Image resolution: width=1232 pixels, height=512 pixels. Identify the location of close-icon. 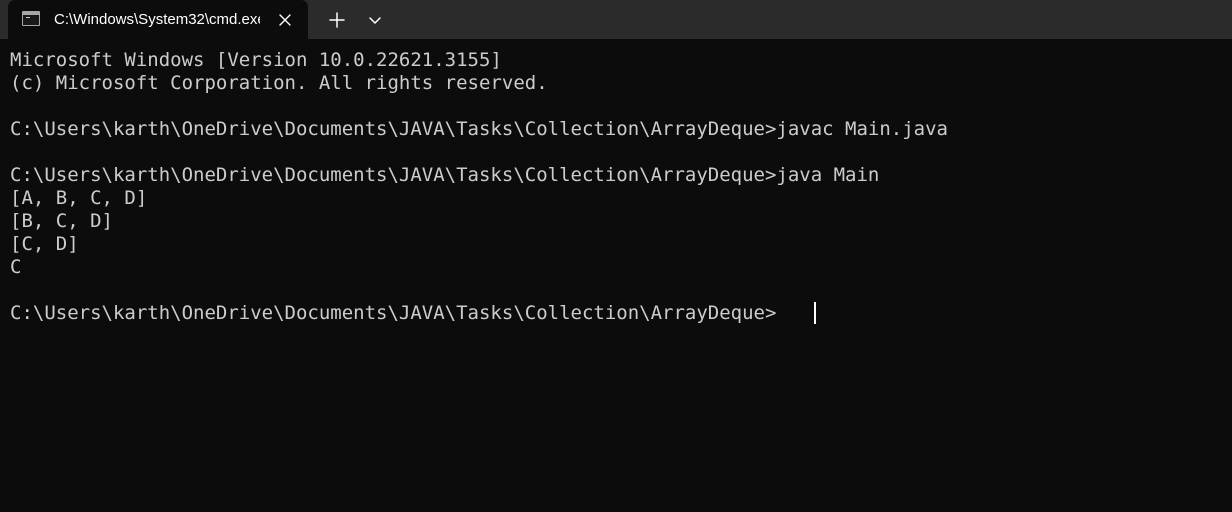
(285, 20).